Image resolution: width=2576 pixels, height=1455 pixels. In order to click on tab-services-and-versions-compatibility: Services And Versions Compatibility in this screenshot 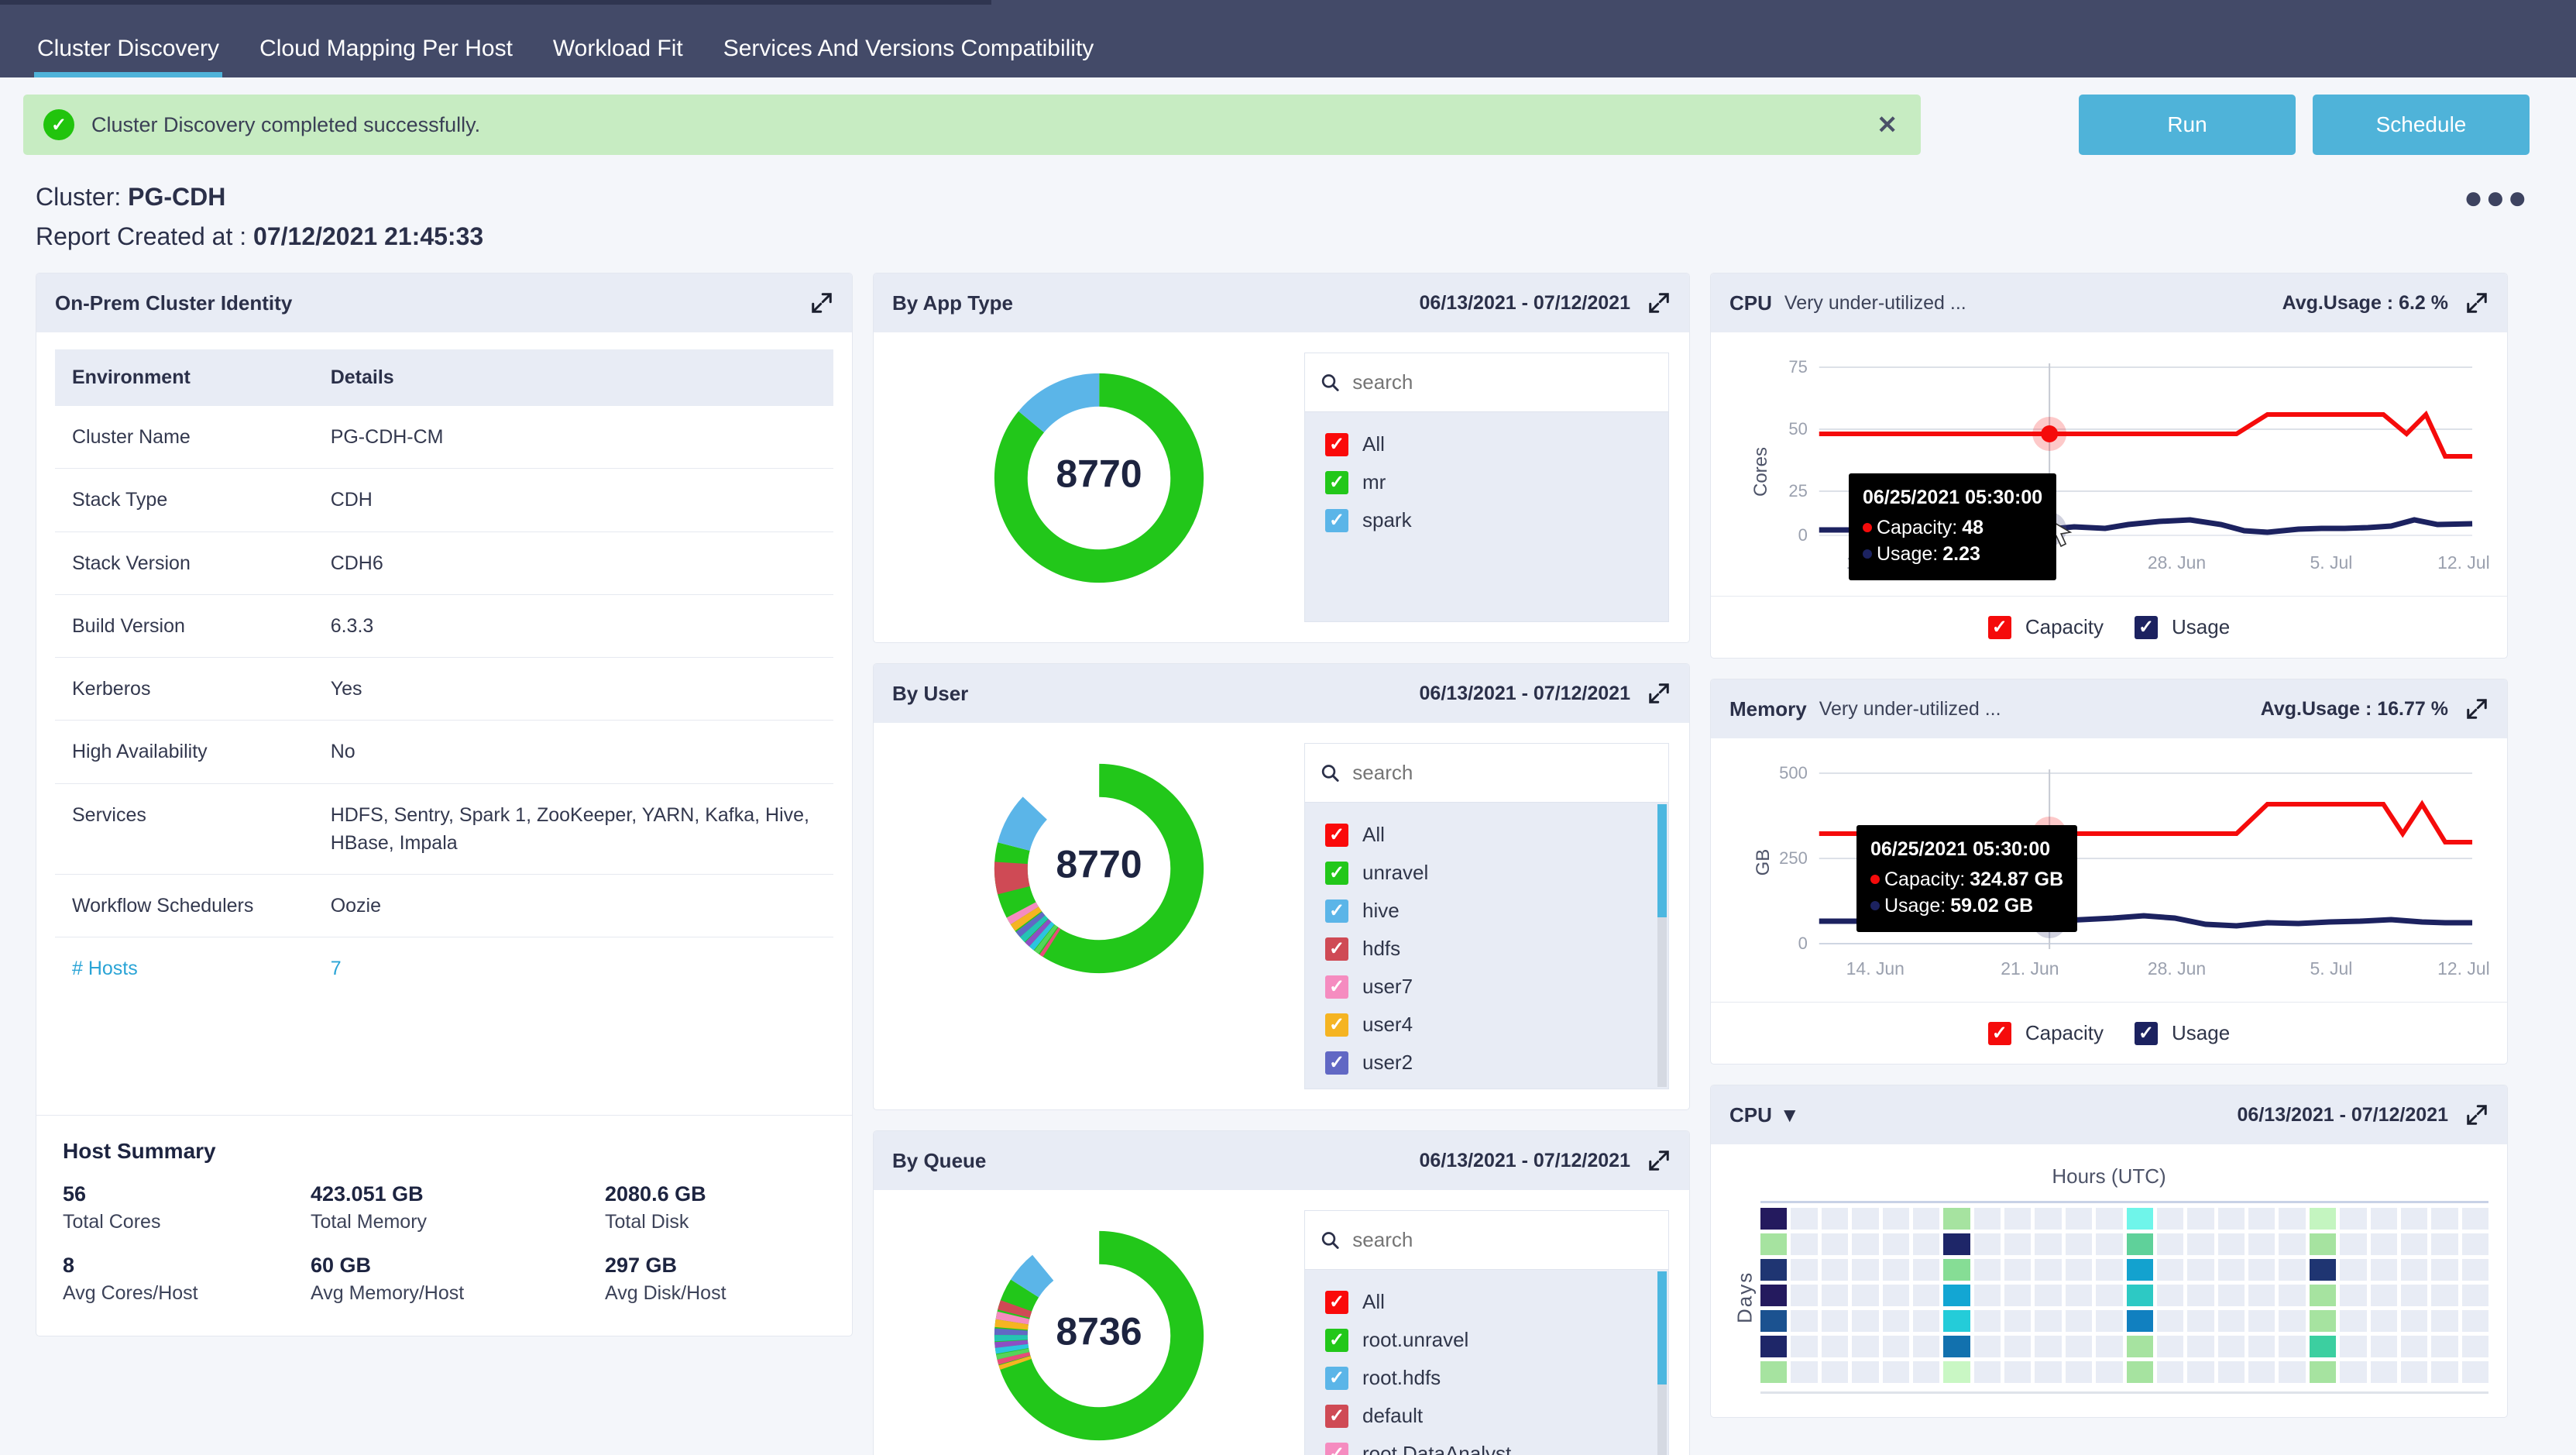, I will do `click(909, 56)`.